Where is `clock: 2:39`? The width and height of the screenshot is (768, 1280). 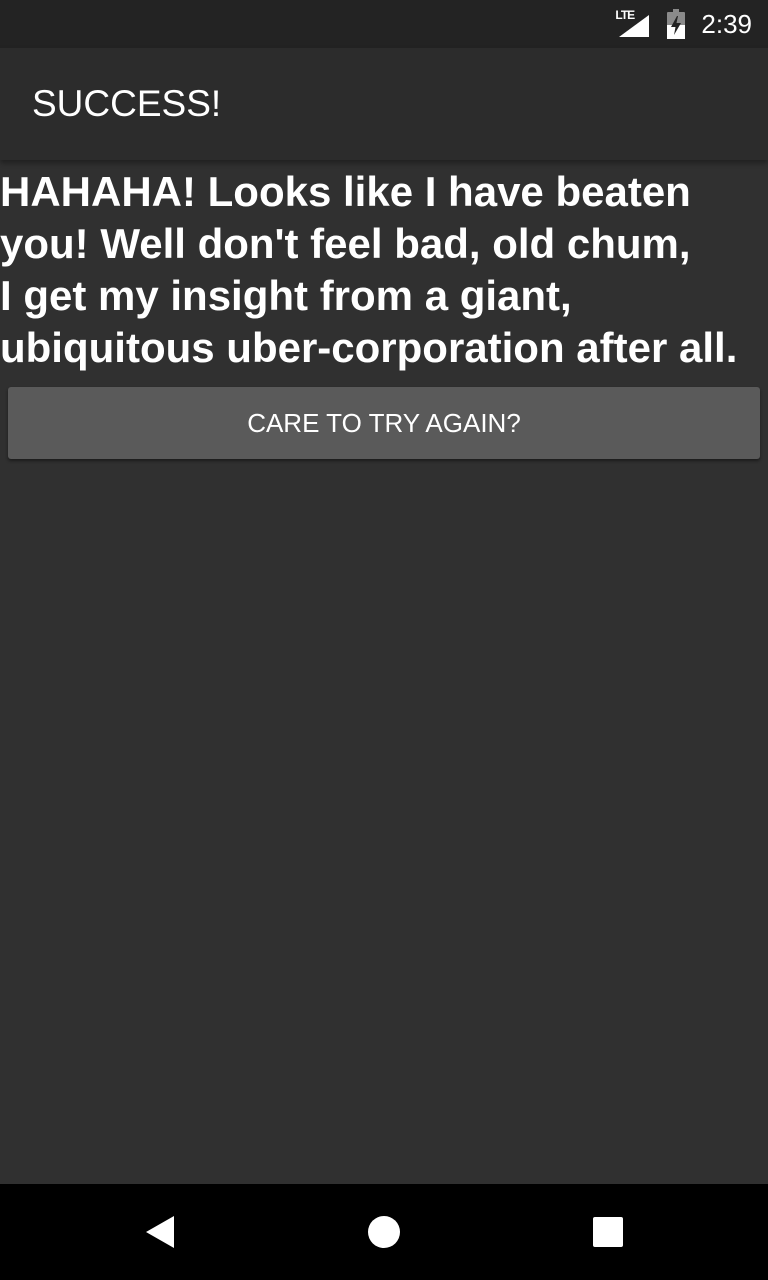 clock: 2:39 is located at coordinates (726, 24).